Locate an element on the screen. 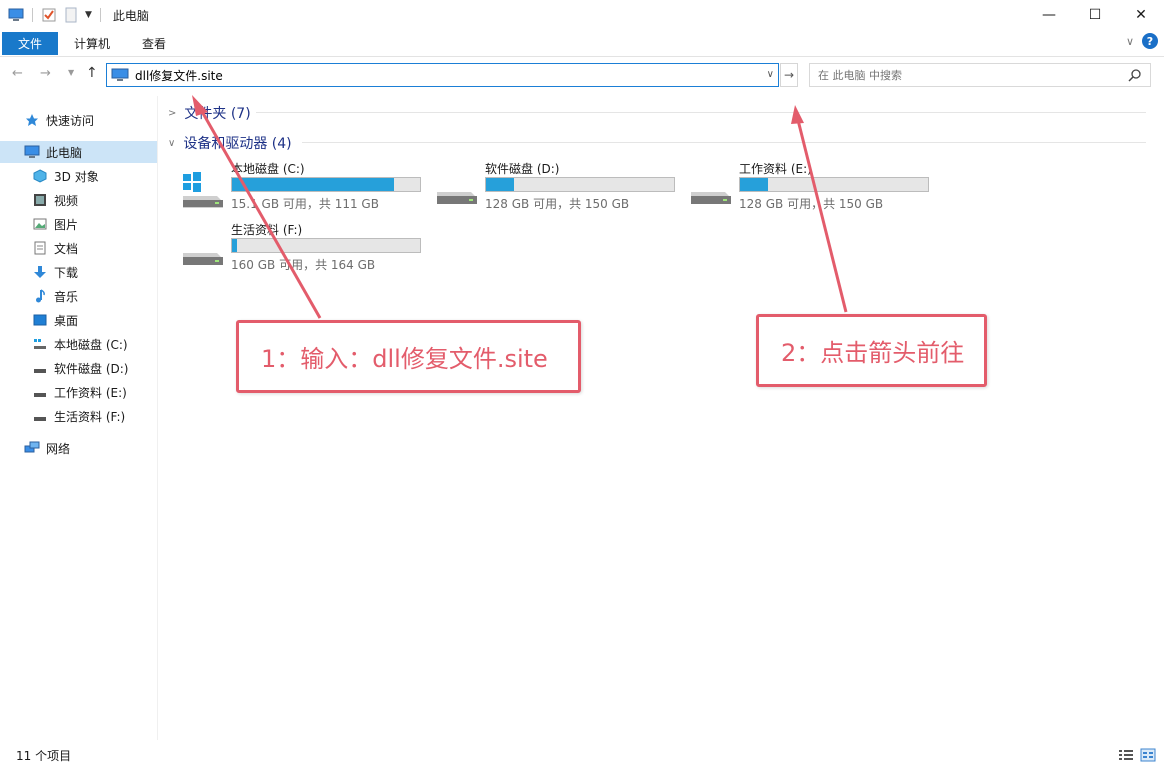  search-icon is located at coordinates (1135, 75).